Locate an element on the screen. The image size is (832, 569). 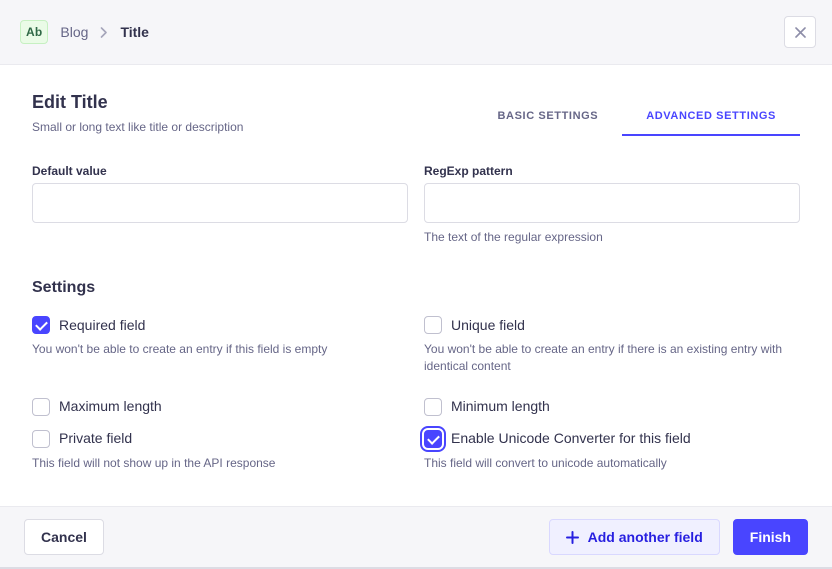
cancel-button: Cancel is located at coordinates (64, 537).